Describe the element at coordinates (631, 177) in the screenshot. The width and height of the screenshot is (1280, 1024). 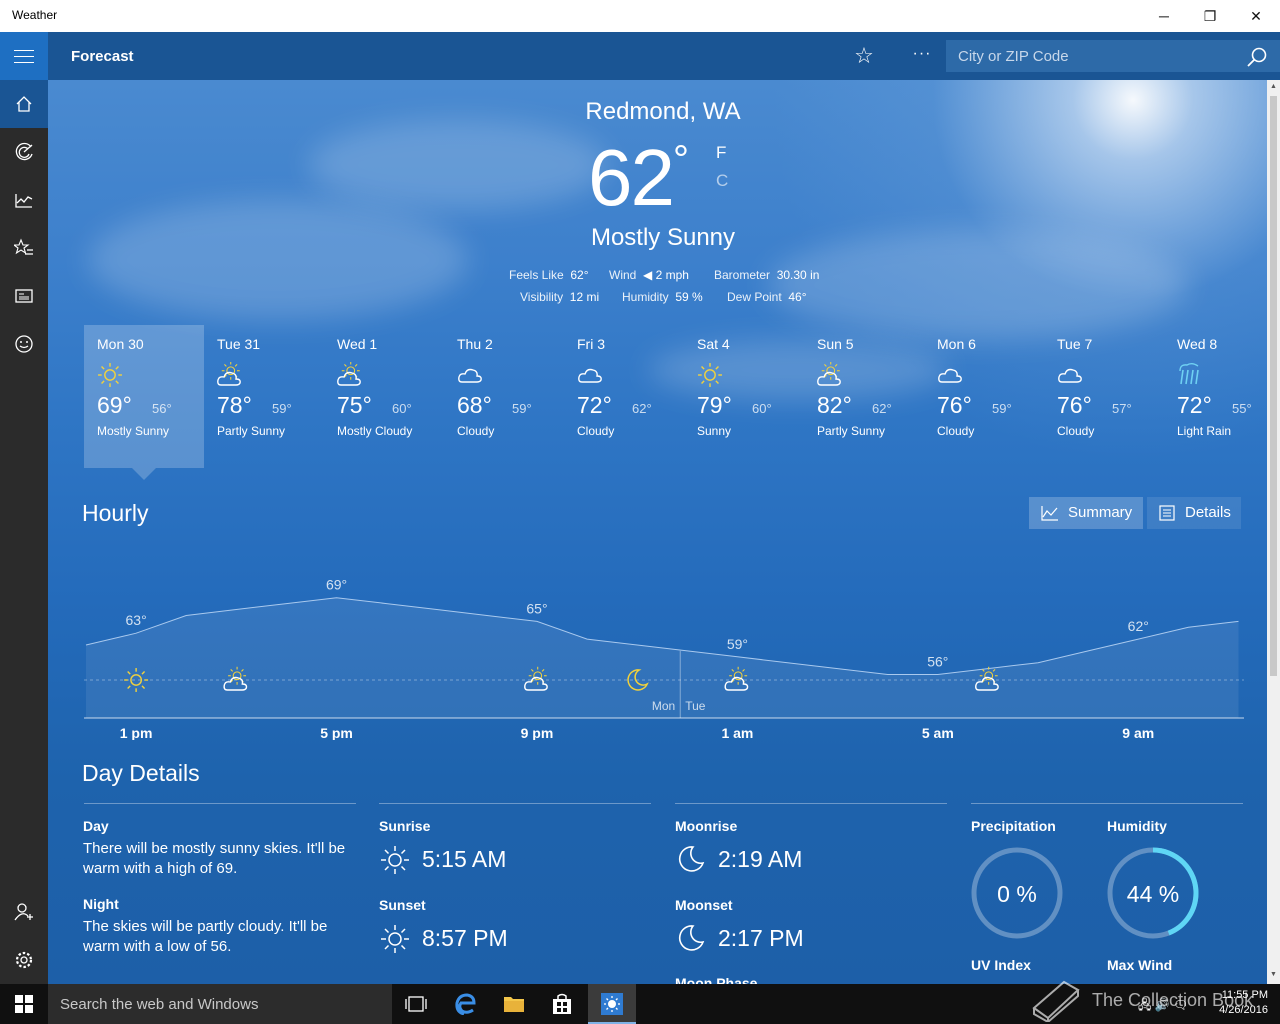
I see `temperature-value: 62` at that location.